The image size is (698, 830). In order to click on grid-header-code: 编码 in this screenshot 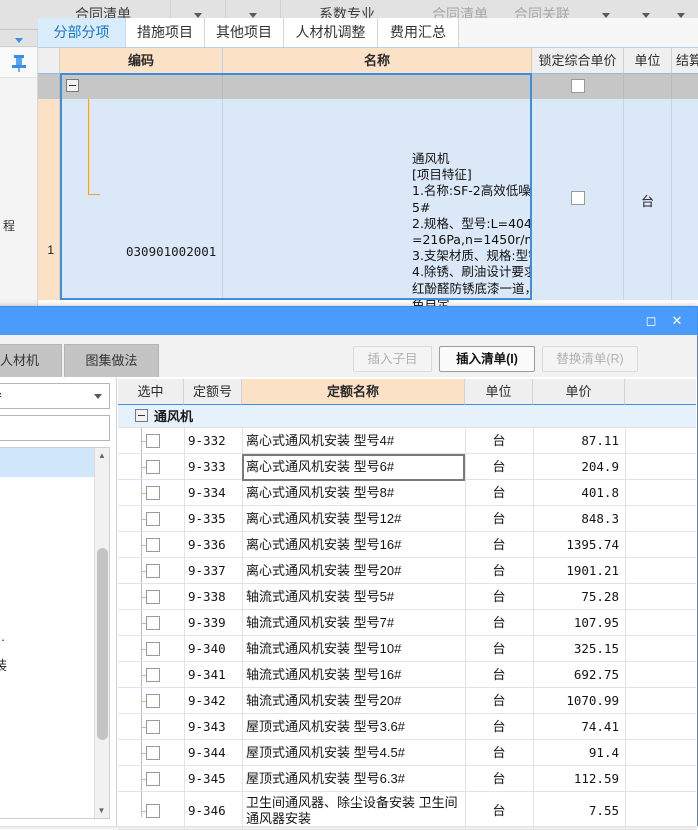, I will do `click(141, 61)`.